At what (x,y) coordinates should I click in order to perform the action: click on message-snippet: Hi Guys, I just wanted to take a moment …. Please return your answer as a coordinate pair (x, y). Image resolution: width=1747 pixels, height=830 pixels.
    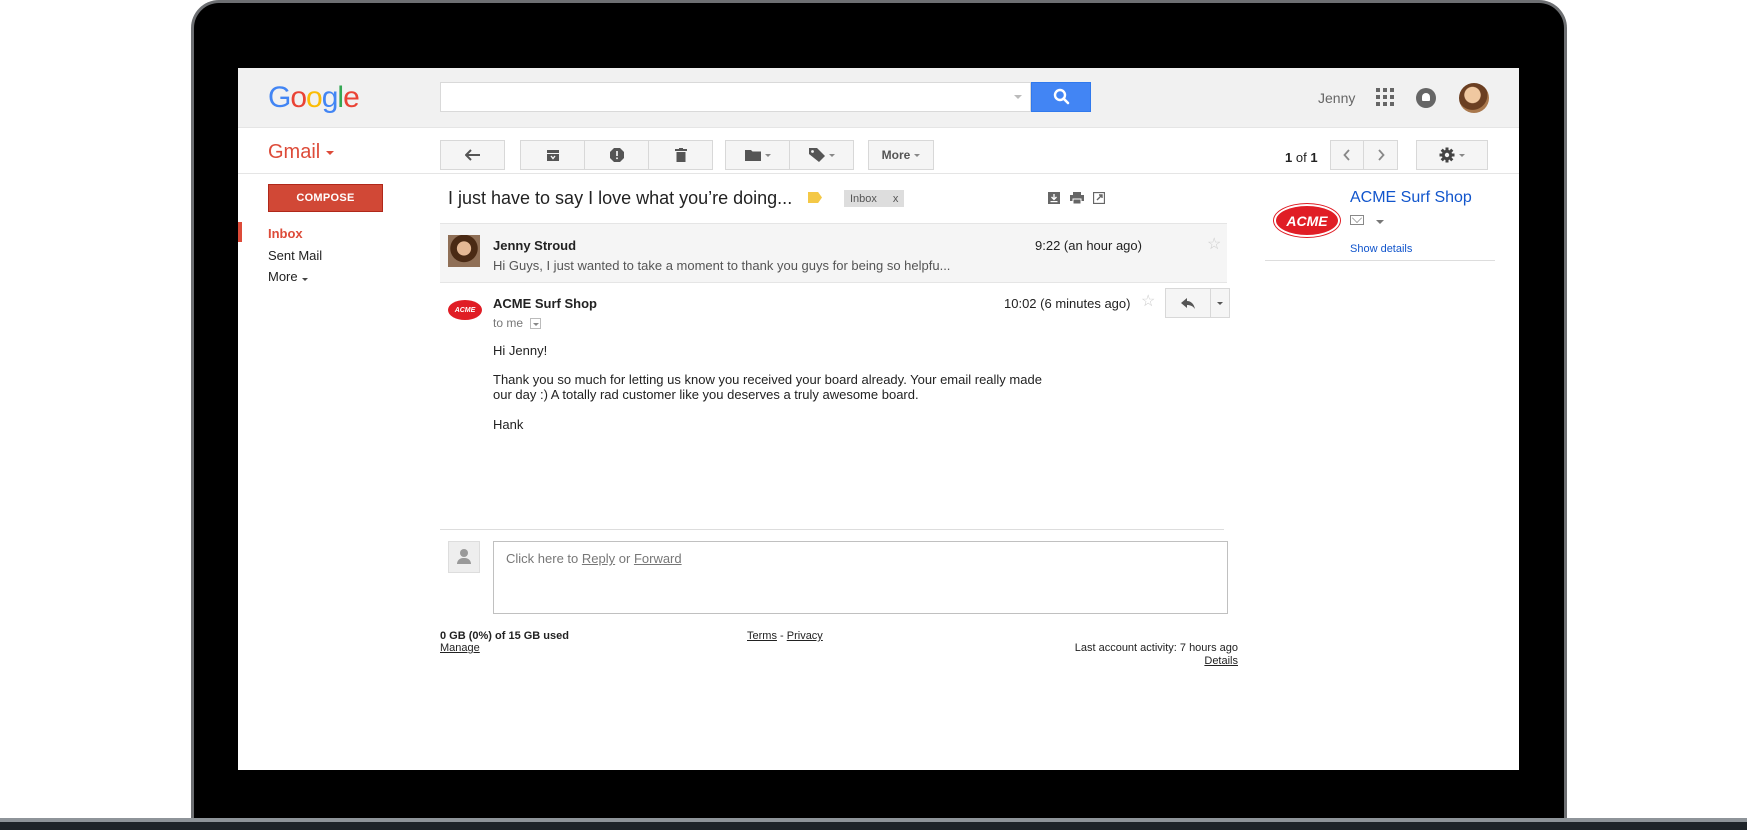
    Looking at the image, I should click on (722, 265).